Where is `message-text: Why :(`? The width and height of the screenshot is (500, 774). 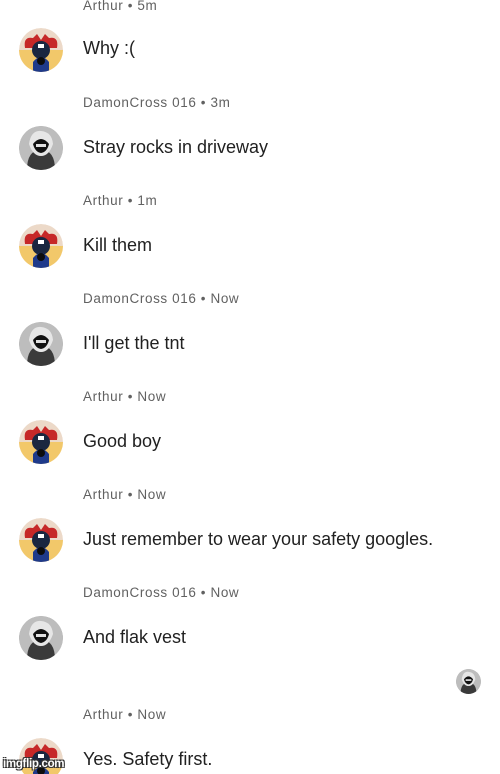
message-text: Why :( is located at coordinates (109, 48).